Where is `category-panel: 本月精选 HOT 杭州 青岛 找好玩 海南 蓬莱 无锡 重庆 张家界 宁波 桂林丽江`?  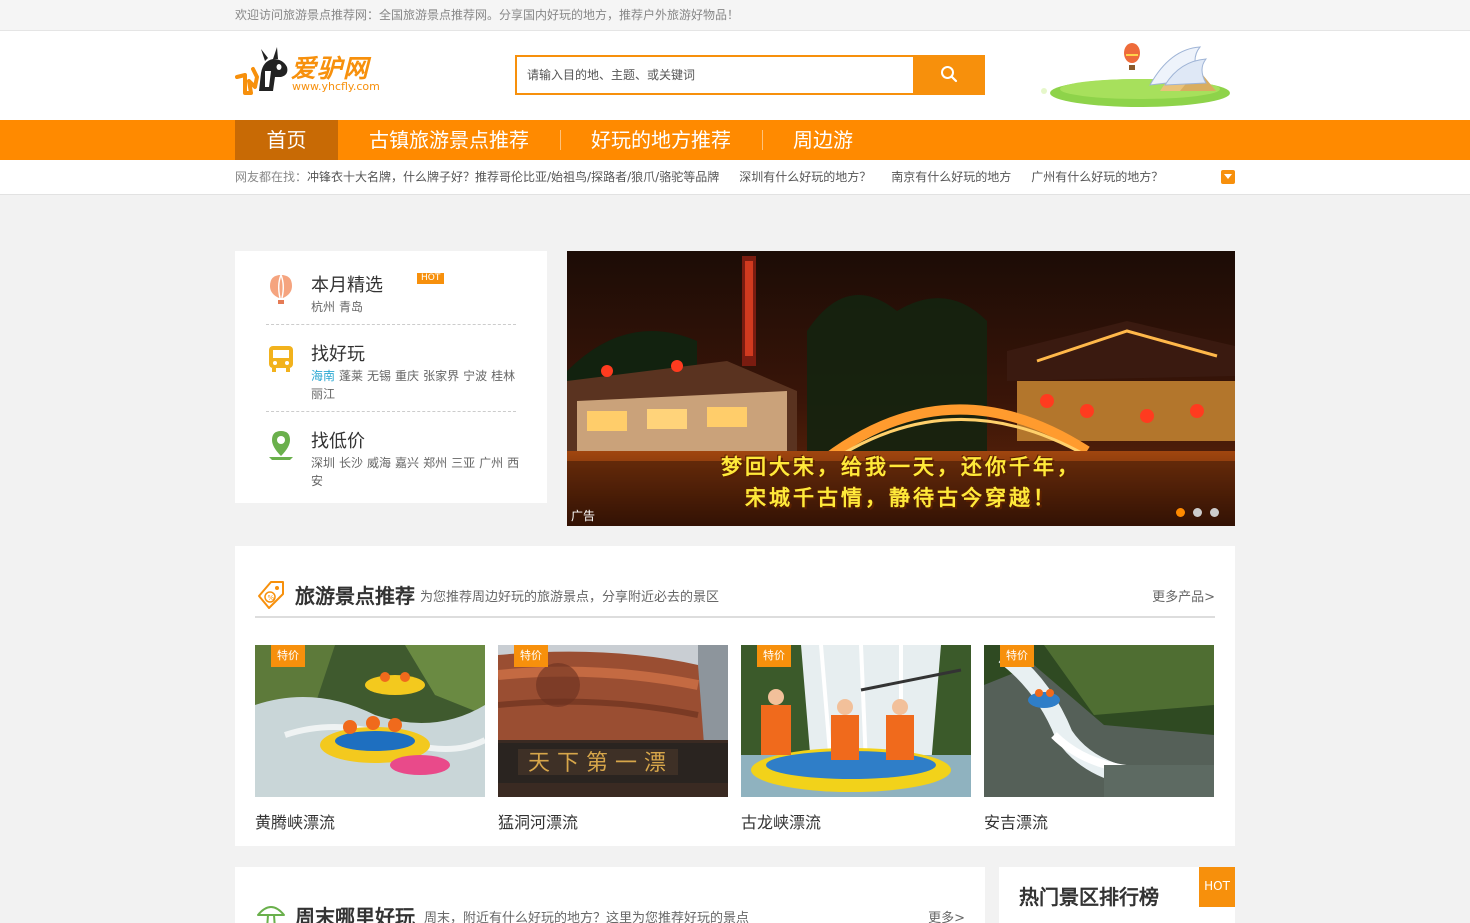 category-panel: 本月精选 HOT 杭州 青岛 找好玩 海南 蓬莱 无锡 重庆 张家界 宁波 桂林丽江 is located at coordinates (391, 377).